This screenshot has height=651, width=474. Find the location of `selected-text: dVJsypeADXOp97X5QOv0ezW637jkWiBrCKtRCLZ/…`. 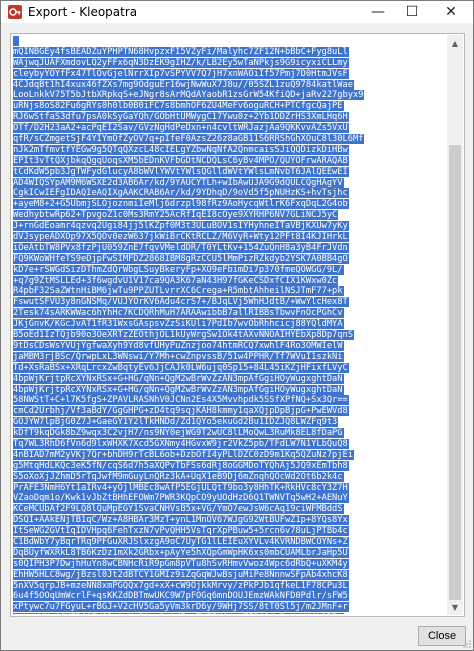

selected-text: dVJsypeADXOp97X5QOv0ezW637jkWiBrCKtRCLZ/… is located at coordinates (181, 237).